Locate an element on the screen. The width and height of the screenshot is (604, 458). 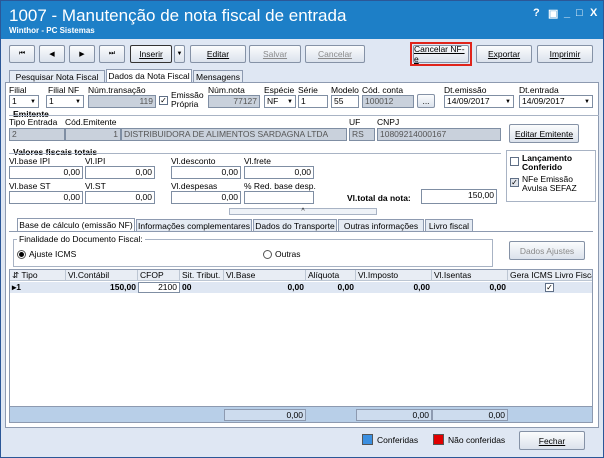
red-base-field is located at coordinates (279, 197).